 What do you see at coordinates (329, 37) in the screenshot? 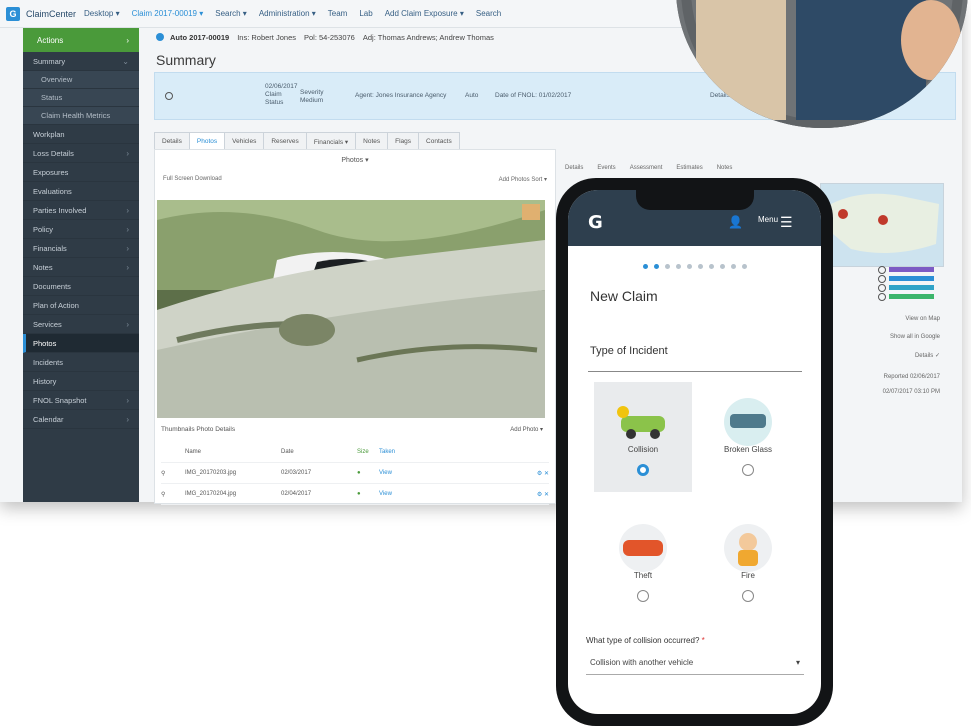
I see `breadcrumb-policy: Pol: 54-253076` at bounding box center [329, 37].